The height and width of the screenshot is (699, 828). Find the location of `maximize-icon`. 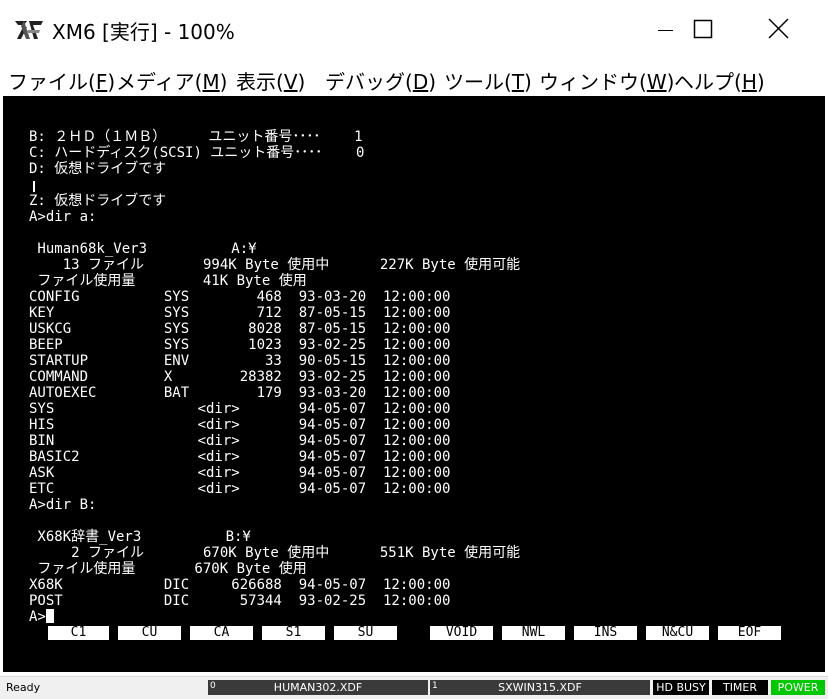

maximize-icon is located at coordinates (703, 29).